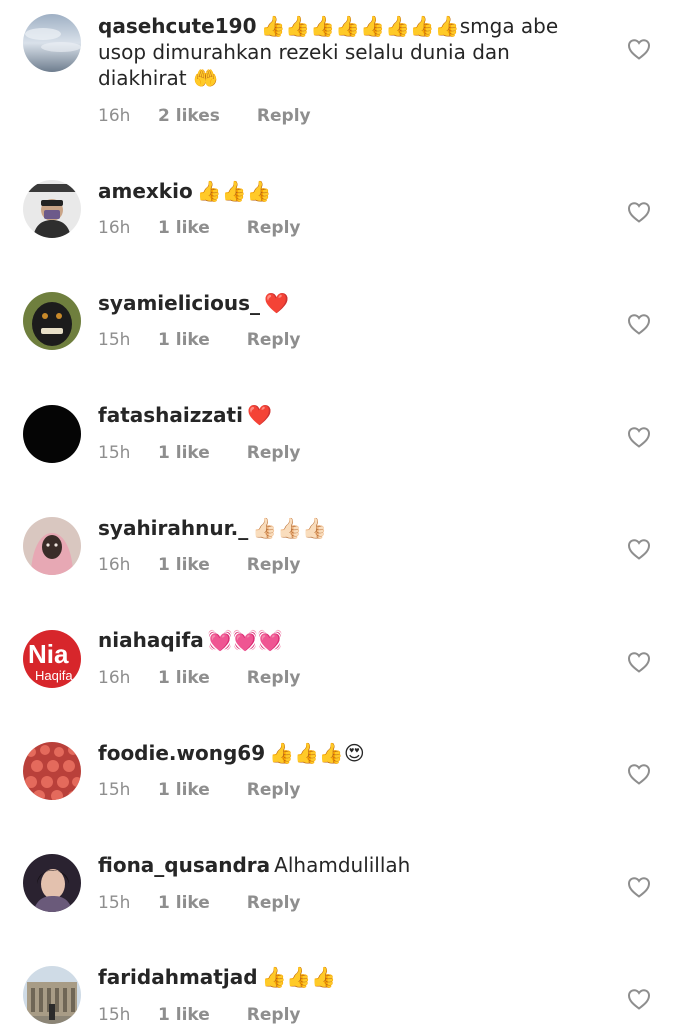 The image size is (691, 1026). Describe the element at coordinates (177, 26) in the screenshot. I see `comment-username: qasehcute190` at that location.